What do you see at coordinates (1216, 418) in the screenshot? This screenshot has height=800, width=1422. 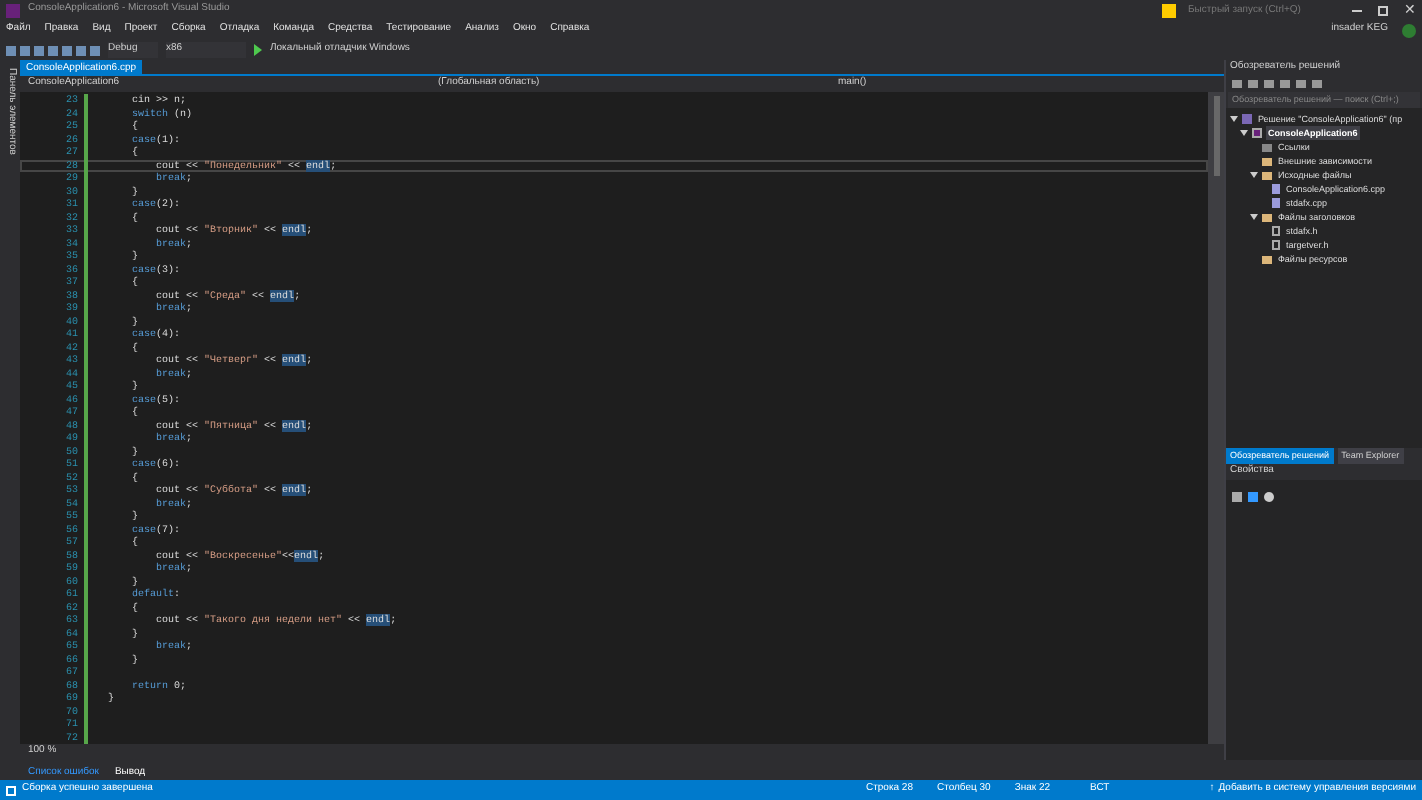 I see `scrollbar` at bounding box center [1216, 418].